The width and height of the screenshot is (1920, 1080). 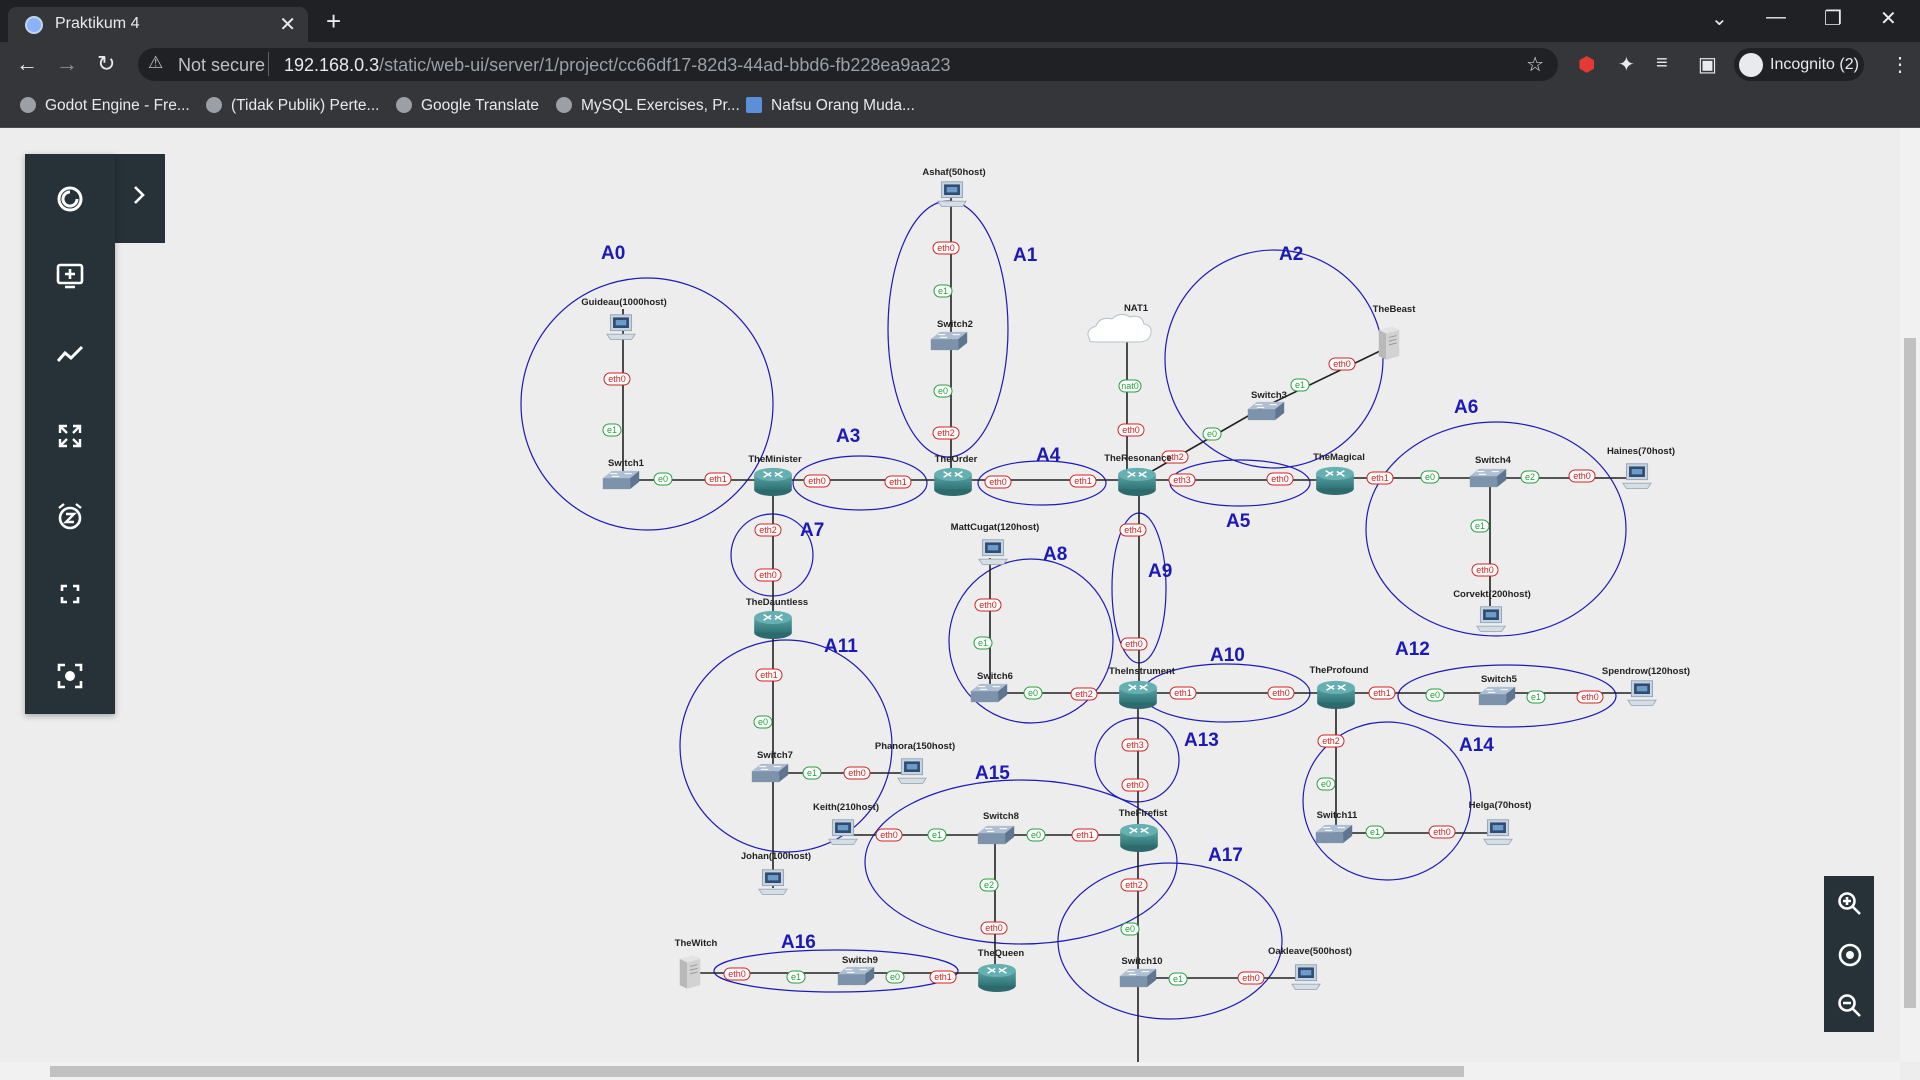 I want to click on server-node-thewitch: TheWitch, so click(x=696, y=964).